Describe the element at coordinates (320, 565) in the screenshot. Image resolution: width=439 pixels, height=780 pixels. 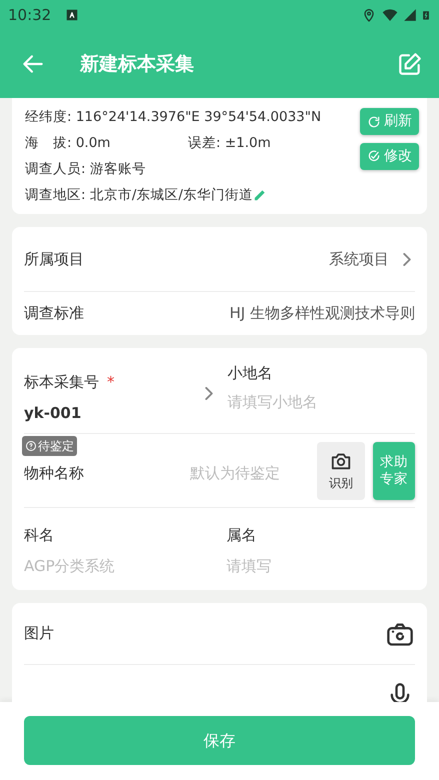
I see `input-field: 请填写` at that location.